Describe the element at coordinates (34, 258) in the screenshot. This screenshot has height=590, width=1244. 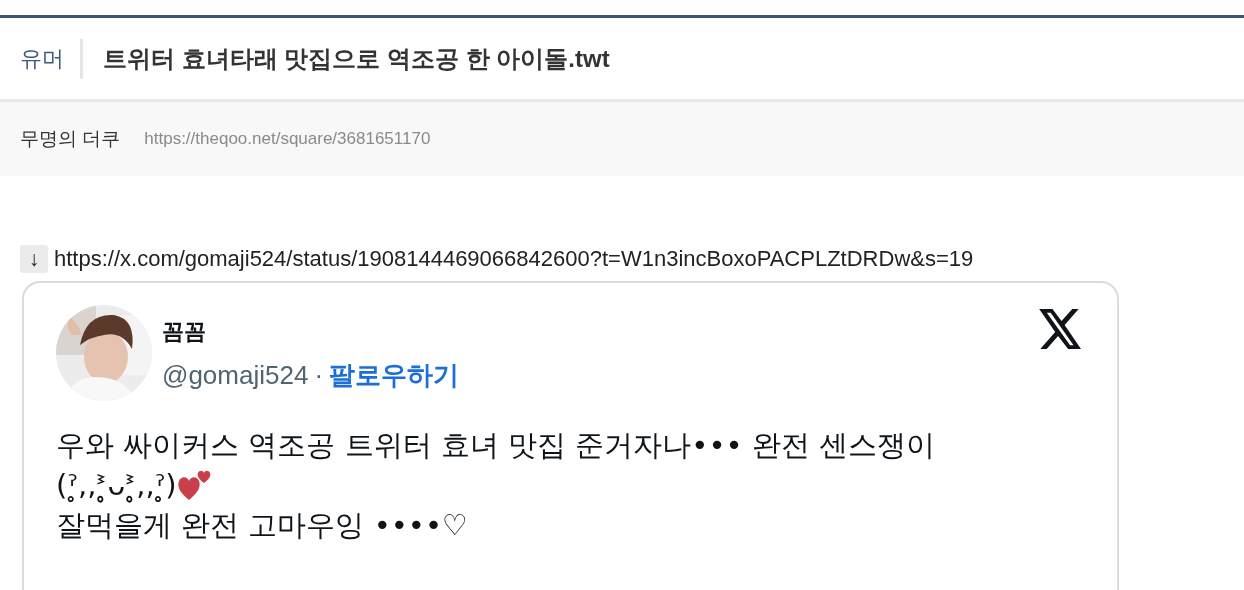
I see `download-icon: ↓` at that location.